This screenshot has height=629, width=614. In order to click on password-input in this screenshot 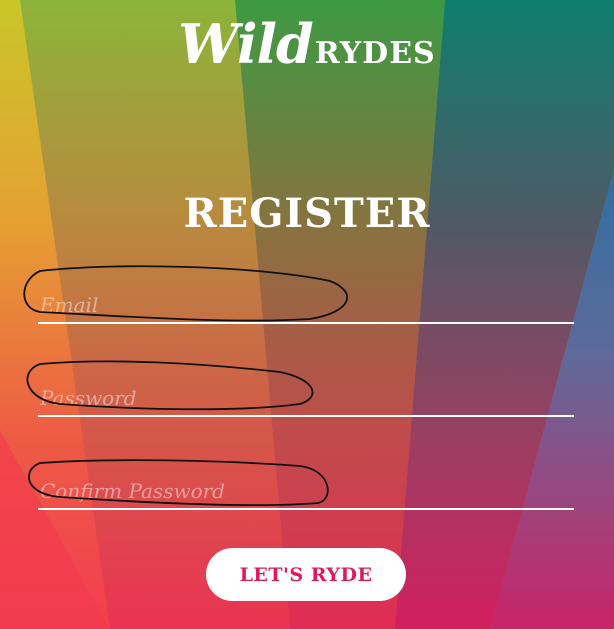, I will do `click(306, 392)`.